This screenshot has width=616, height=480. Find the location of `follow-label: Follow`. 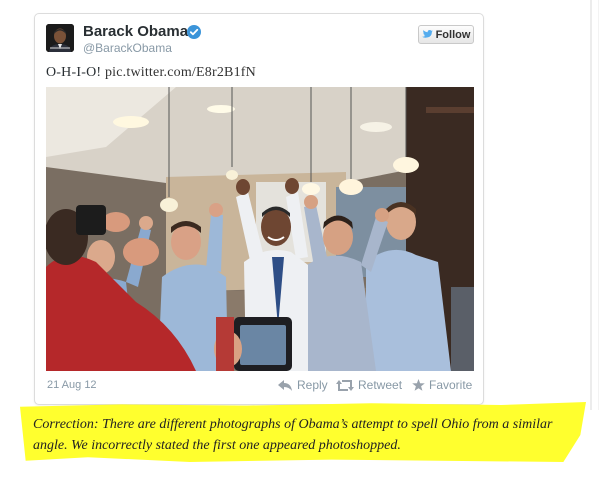

follow-label: Follow is located at coordinates (453, 34).